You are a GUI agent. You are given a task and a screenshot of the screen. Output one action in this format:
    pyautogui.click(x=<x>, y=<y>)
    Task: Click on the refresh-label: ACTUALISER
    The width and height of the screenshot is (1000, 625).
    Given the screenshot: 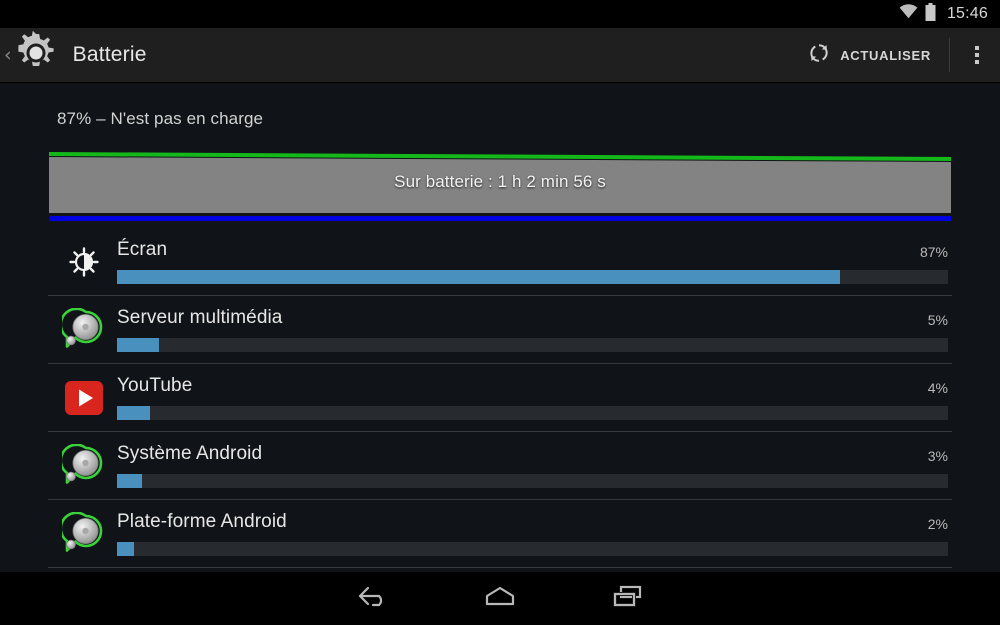 What is the action you would take?
    pyautogui.click(x=885, y=55)
    